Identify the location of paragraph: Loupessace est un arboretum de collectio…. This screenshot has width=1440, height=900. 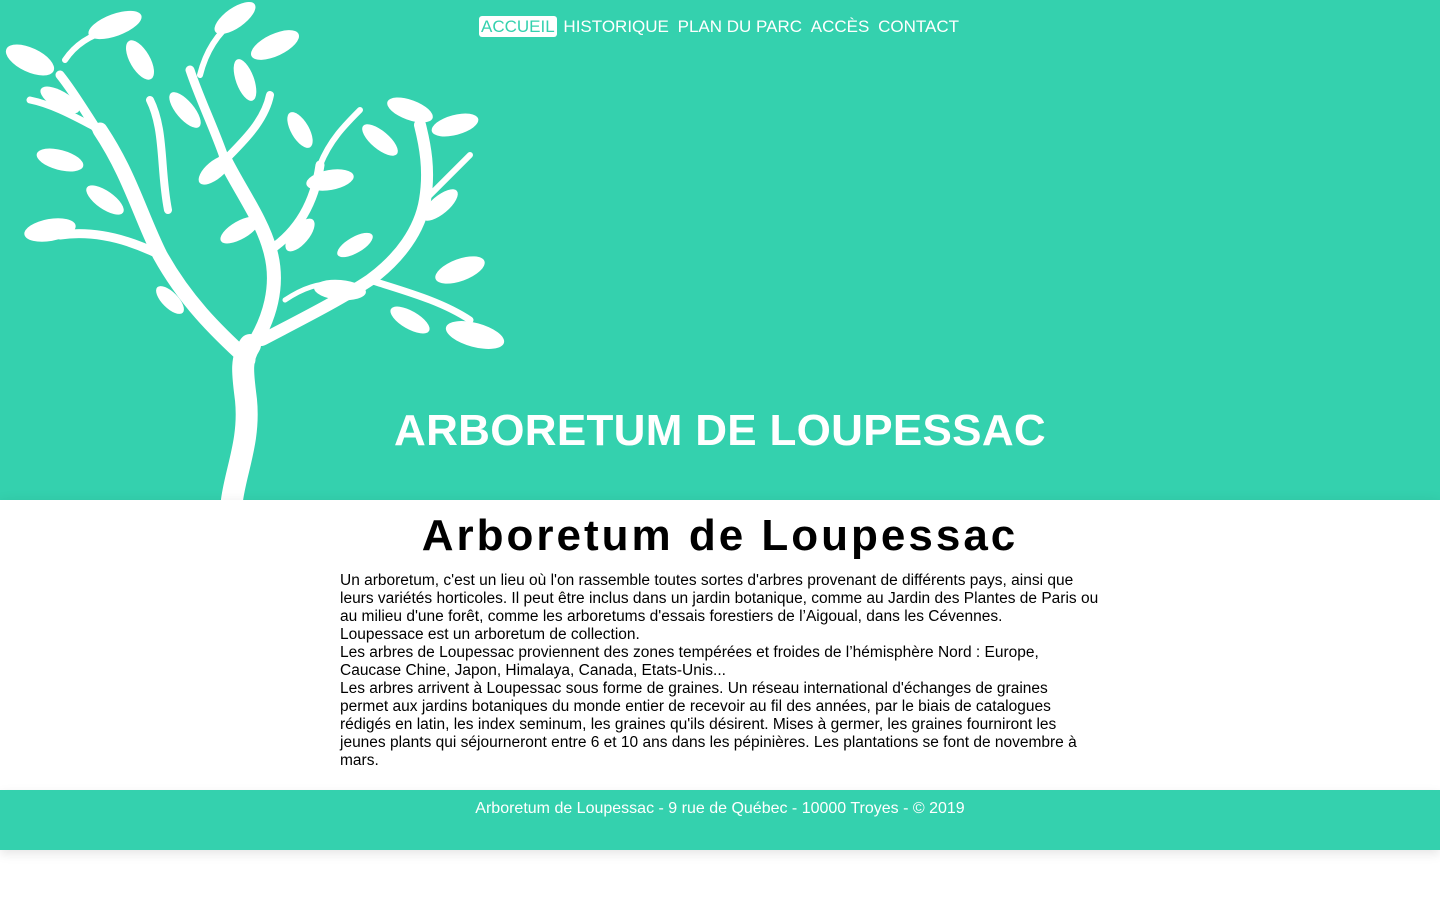
(490, 634).